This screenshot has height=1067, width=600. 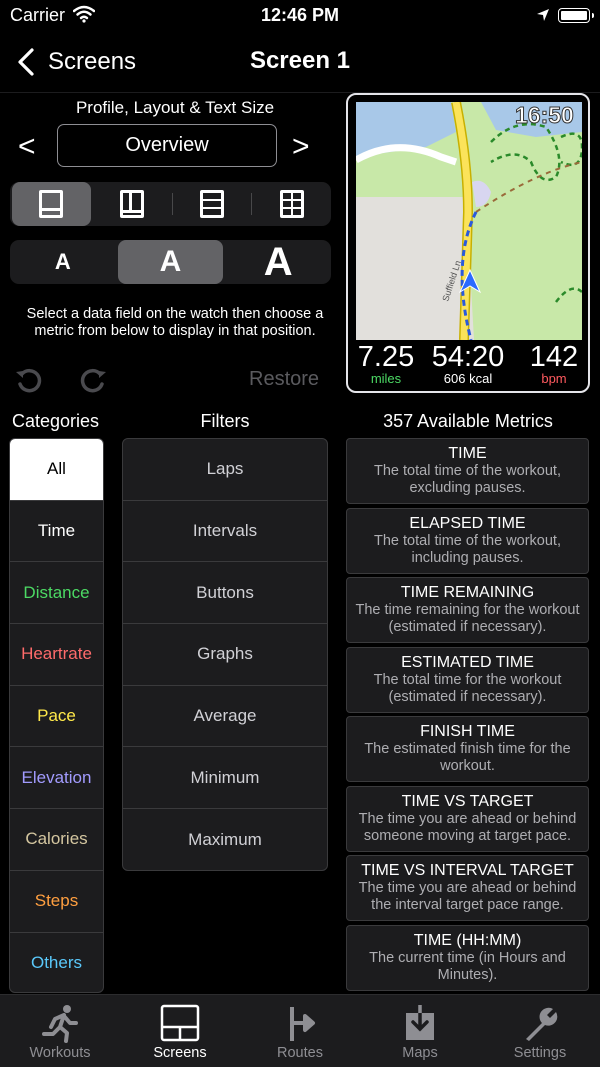 What do you see at coordinates (225, 421) in the screenshot?
I see `filters-header: Filters` at bounding box center [225, 421].